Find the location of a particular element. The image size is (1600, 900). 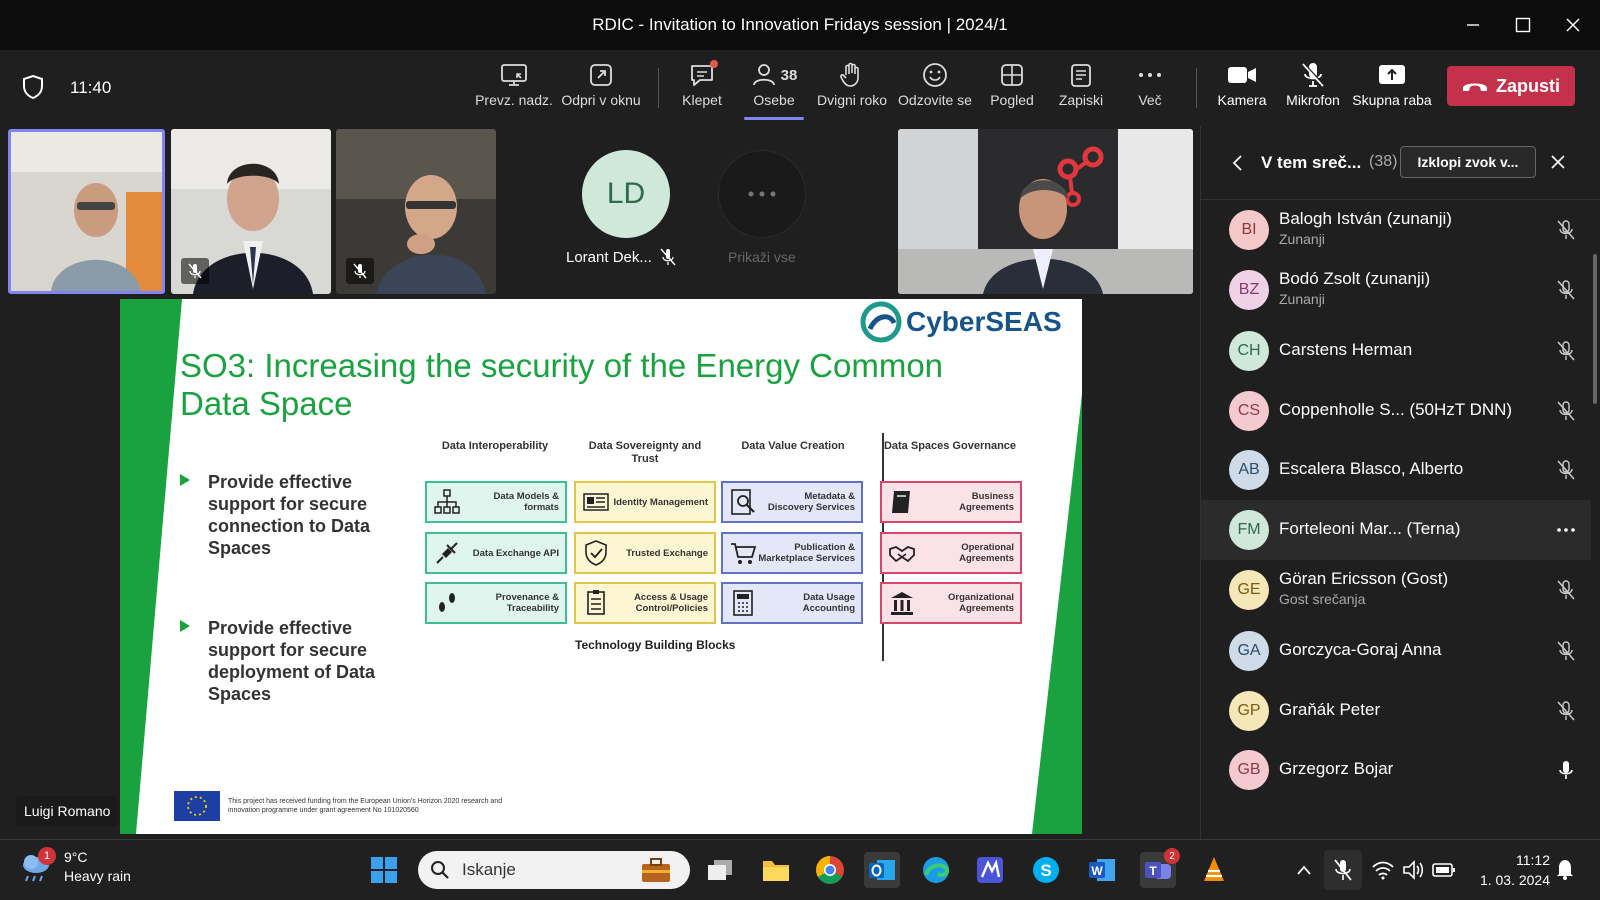

participant-row: CH Carstens Herman is located at coordinates (1396, 351).